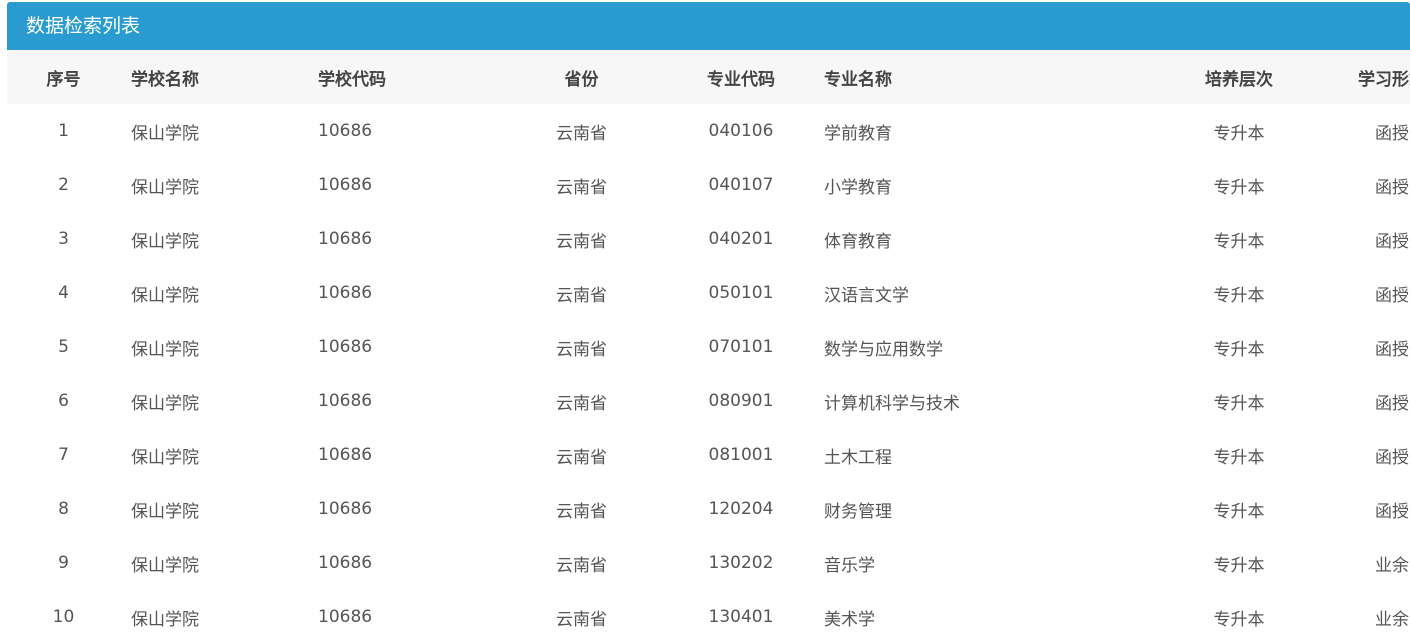 The width and height of the screenshot is (1410, 644). Describe the element at coordinates (741, 401) in the screenshot. I see `cell-major-code: 080901` at that location.